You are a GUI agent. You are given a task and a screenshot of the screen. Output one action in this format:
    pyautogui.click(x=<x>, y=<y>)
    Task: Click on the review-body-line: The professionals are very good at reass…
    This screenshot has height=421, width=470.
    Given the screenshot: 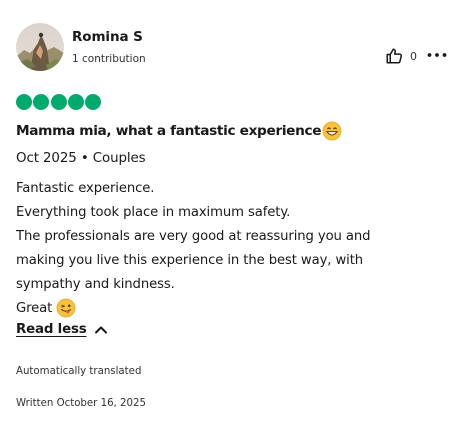 What is the action you would take?
    pyautogui.click(x=193, y=236)
    